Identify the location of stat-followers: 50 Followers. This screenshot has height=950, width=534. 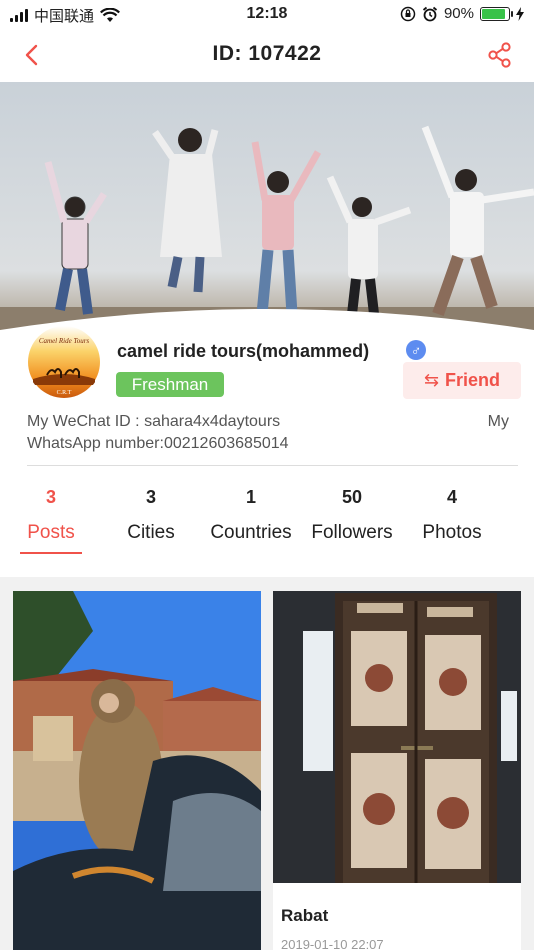
(352, 513).